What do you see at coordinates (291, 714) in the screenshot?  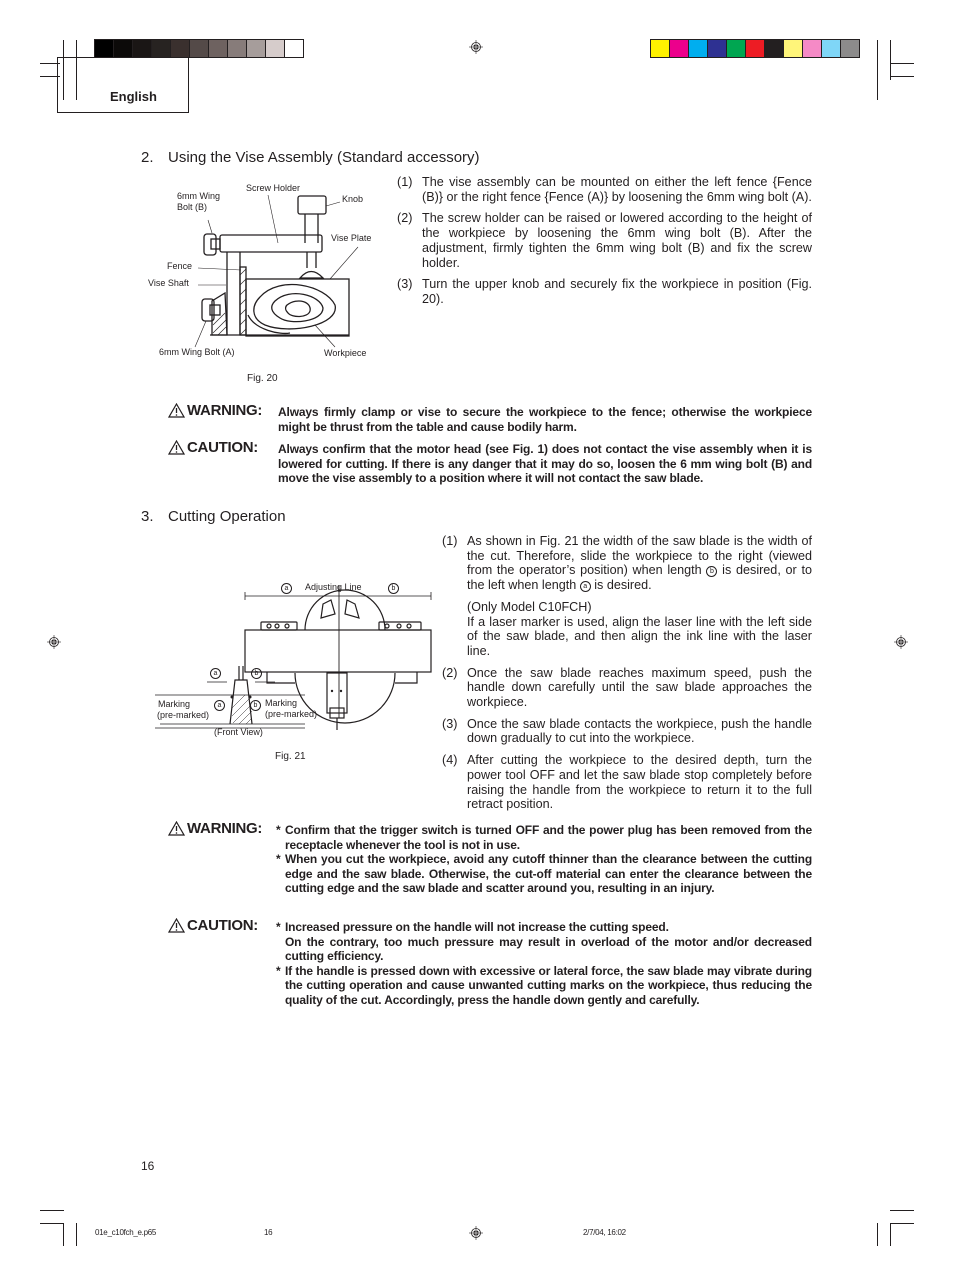 I see `label-premarked-right: (pre-marked)` at bounding box center [291, 714].